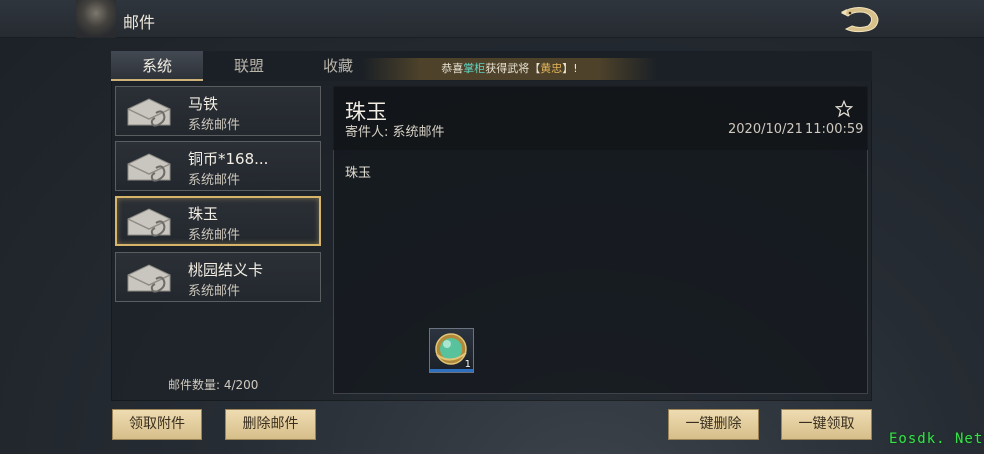  What do you see at coordinates (844, 109) in the screenshot?
I see `star-icon` at bounding box center [844, 109].